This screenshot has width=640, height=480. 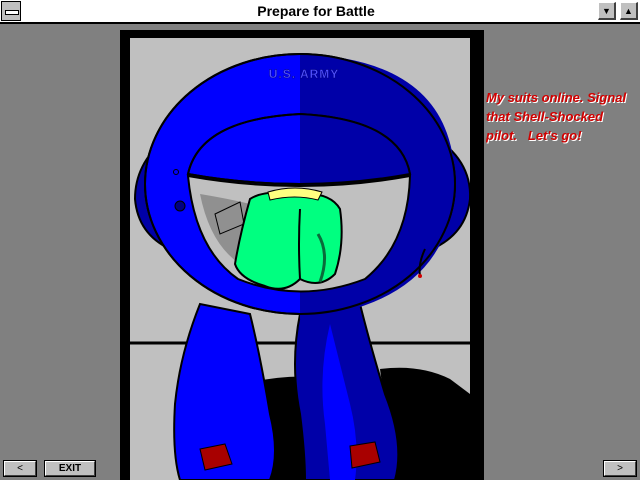 What do you see at coordinates (607, 11) in the screenshot?
I see `minimize-button: ▼` at bounding box center [607, 11].